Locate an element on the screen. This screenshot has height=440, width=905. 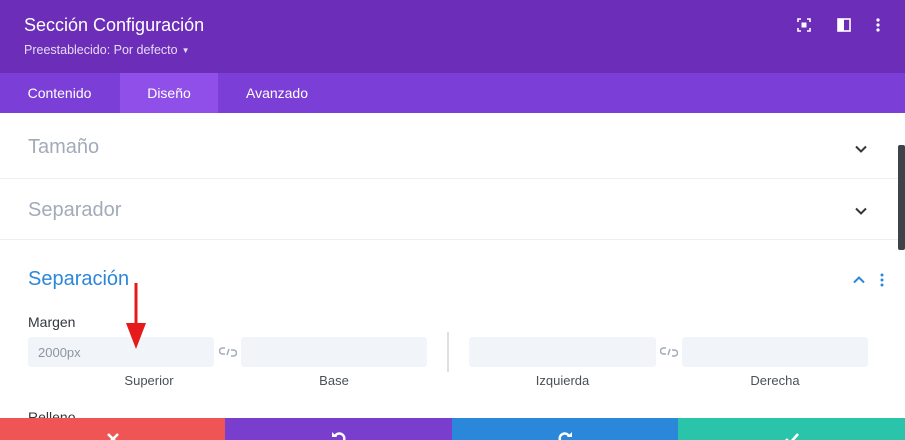
section-title: Tamaño is located at coordinates (64, 147).